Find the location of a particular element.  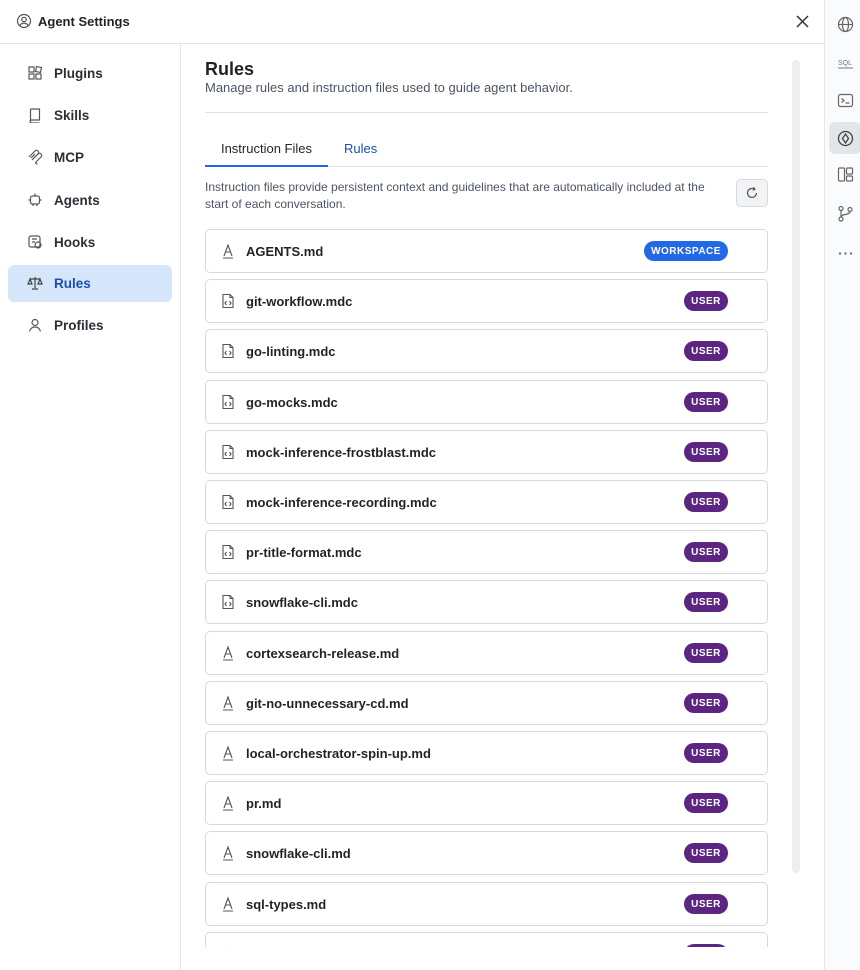

sidebar-item-label: Agents is located at coordinates (77, 200).